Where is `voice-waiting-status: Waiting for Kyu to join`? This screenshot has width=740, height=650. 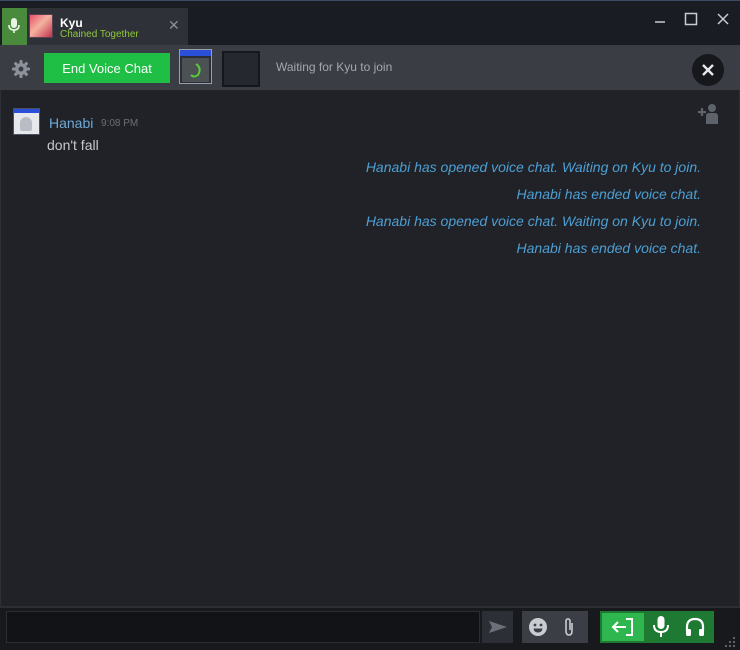 voice-waiting-status: Waiting for Kyu to join is located at coordinates (334, 67).